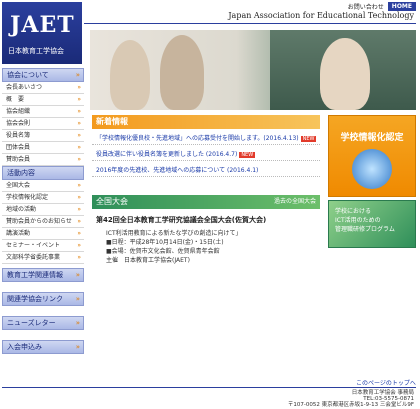  I want to click on teacher-figure, so click(345, 74).